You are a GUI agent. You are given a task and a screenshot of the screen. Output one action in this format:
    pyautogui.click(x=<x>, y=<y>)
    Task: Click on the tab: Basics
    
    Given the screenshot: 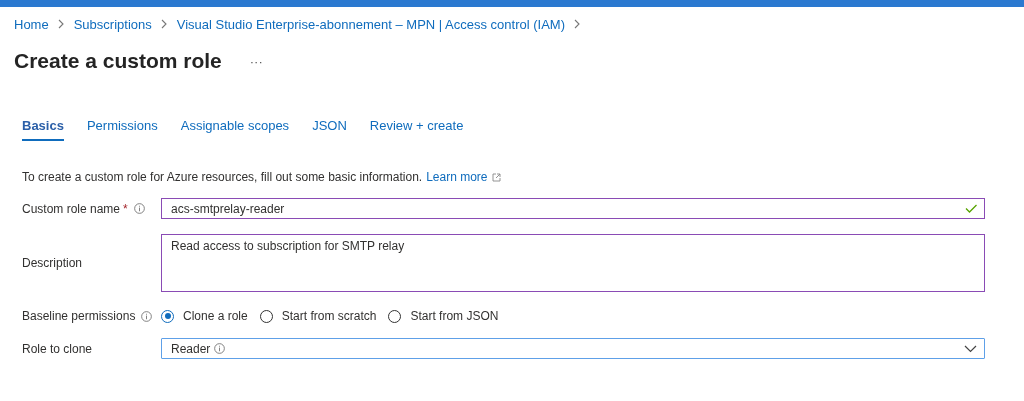 What is the action you would take?
    pyautogui.click(x=43, y=129)
    